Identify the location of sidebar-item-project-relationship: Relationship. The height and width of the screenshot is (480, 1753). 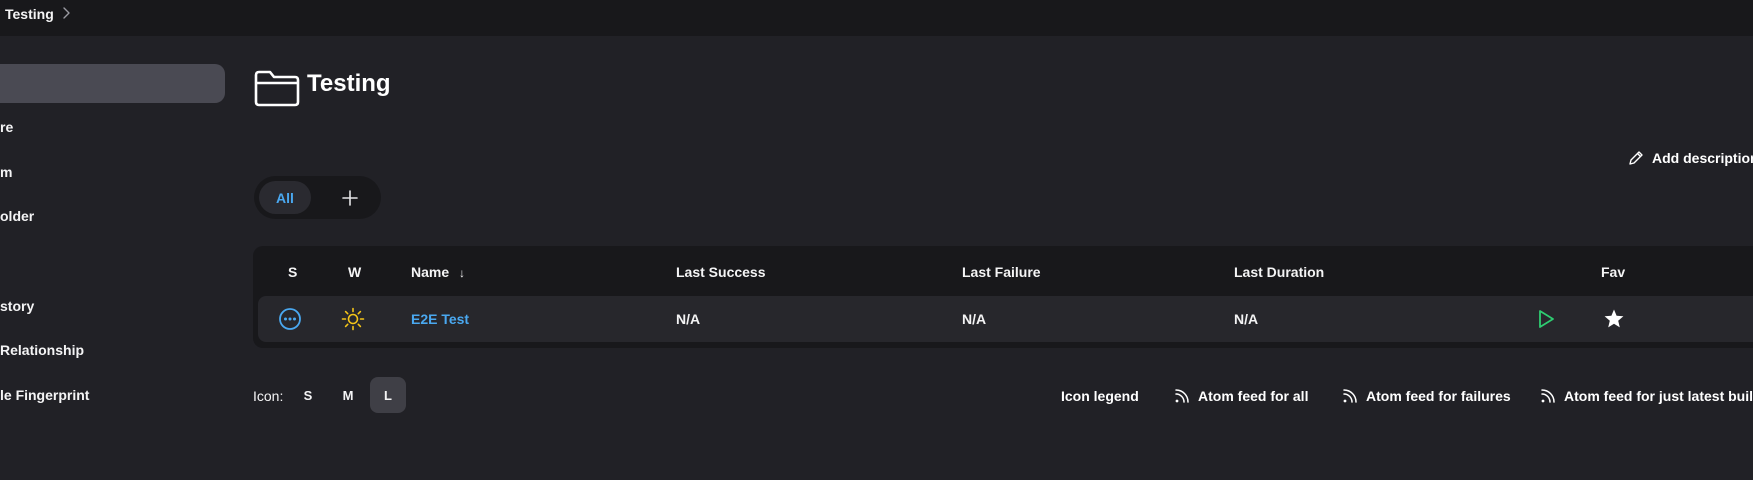
(42, 350).